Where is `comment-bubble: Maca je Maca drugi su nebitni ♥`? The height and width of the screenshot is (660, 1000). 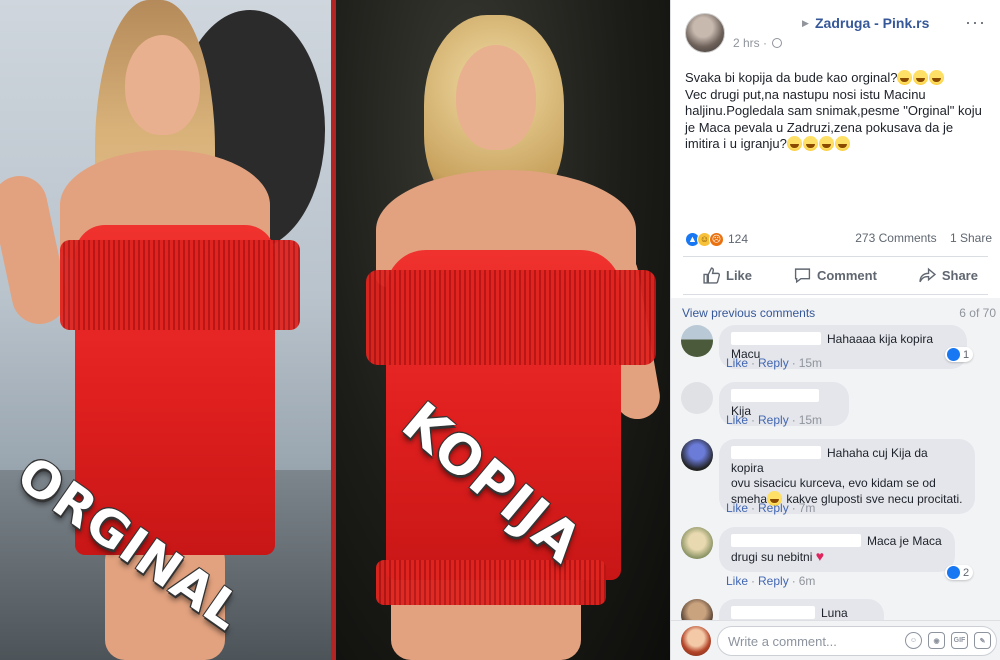
comment-bubble: Maca je Maca drugi su nebitni ♥ is located at coordinates (837, 549).